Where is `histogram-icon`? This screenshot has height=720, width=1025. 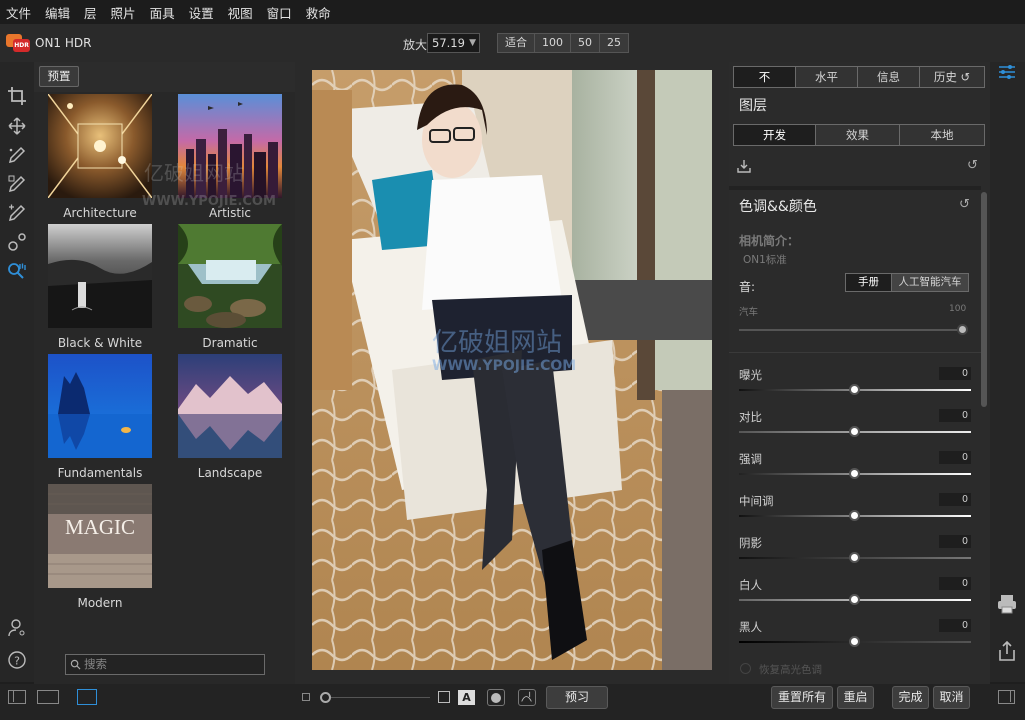
histogram-icon is located at coordinates (527, 697).